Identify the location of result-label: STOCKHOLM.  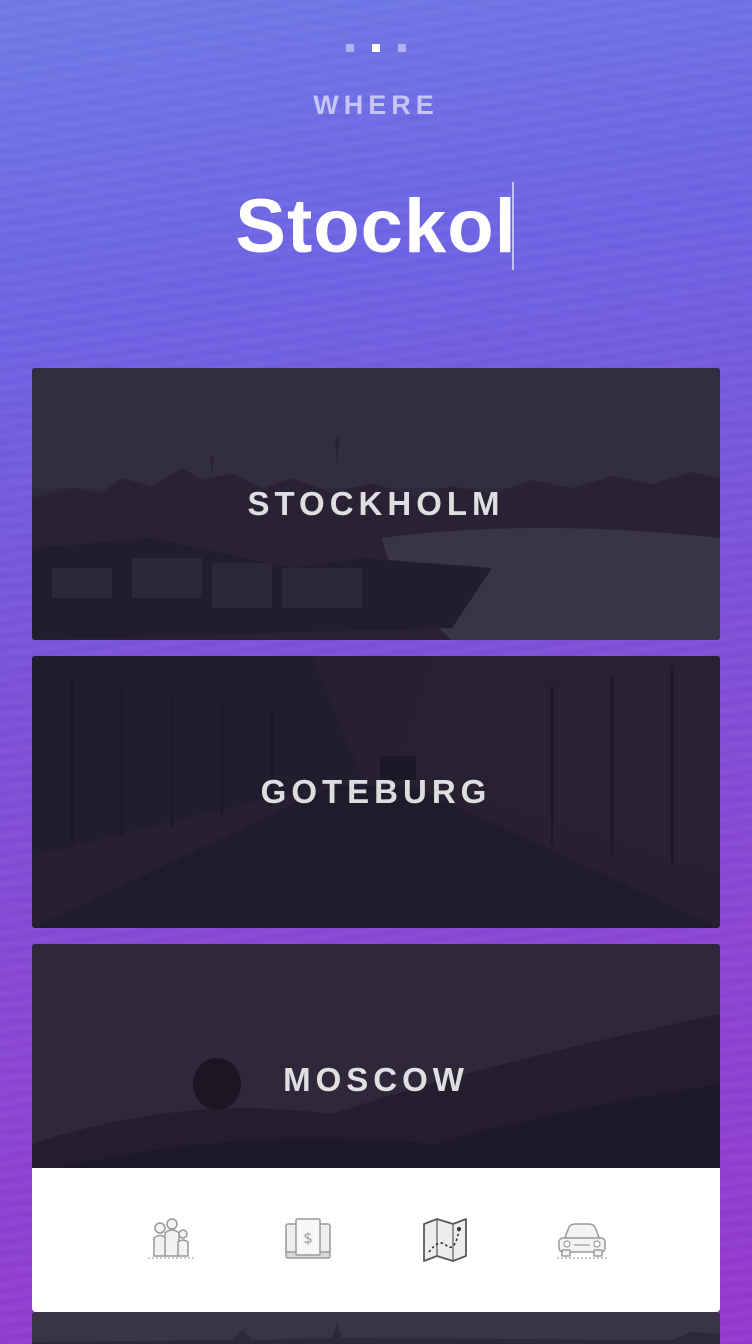
(376, 503).